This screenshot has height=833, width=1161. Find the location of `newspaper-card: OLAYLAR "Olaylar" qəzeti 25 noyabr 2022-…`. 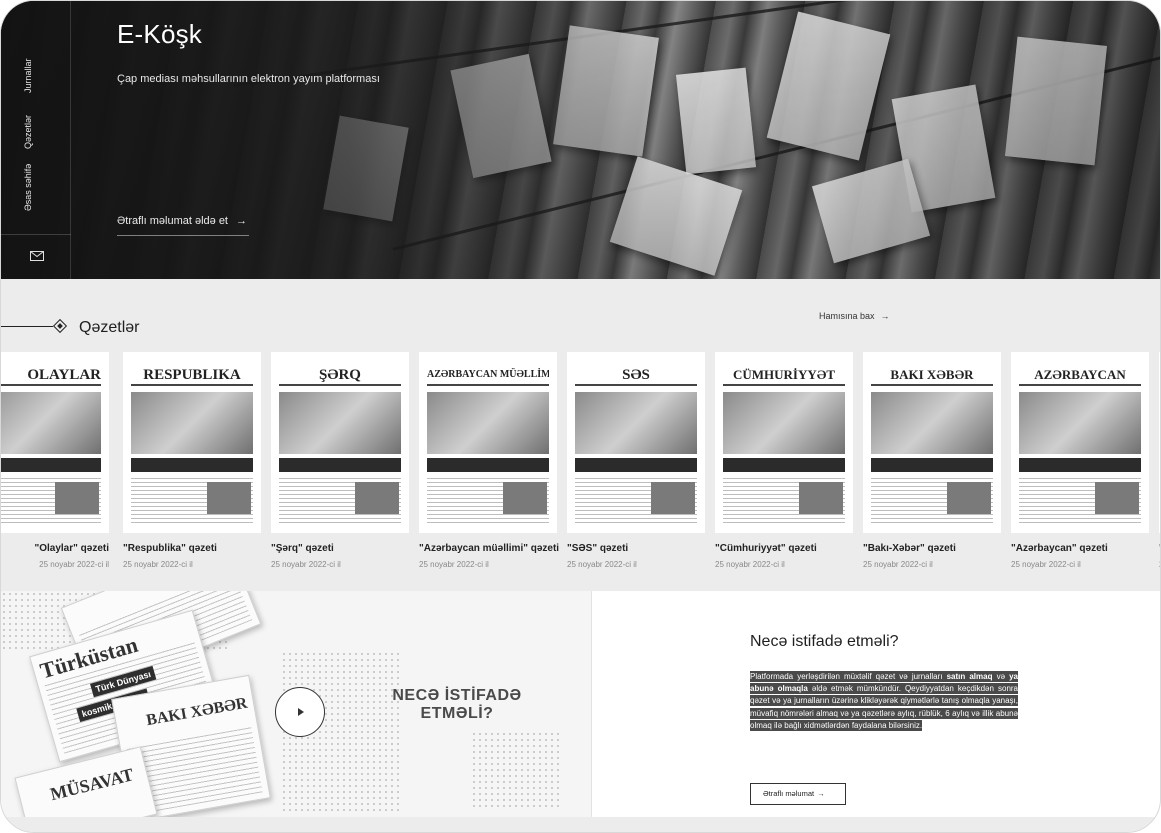

newspaper-card: OLAYLAR "Olaylar" qəzeti 25 noyabr 2022-… is located at coordinates (55, 460).